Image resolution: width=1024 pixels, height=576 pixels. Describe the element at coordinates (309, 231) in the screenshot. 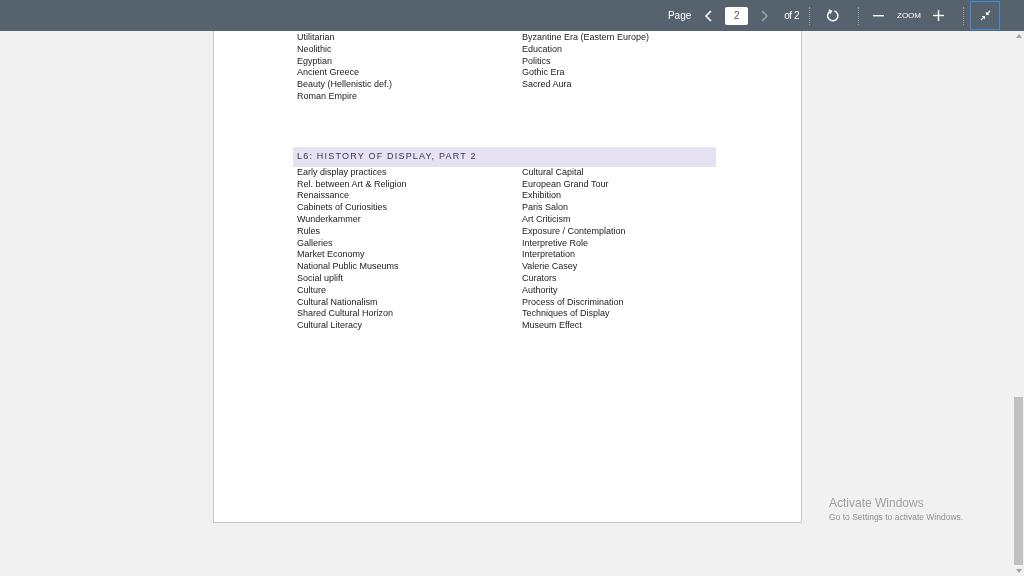

I see `list-item: Rules` at that location.